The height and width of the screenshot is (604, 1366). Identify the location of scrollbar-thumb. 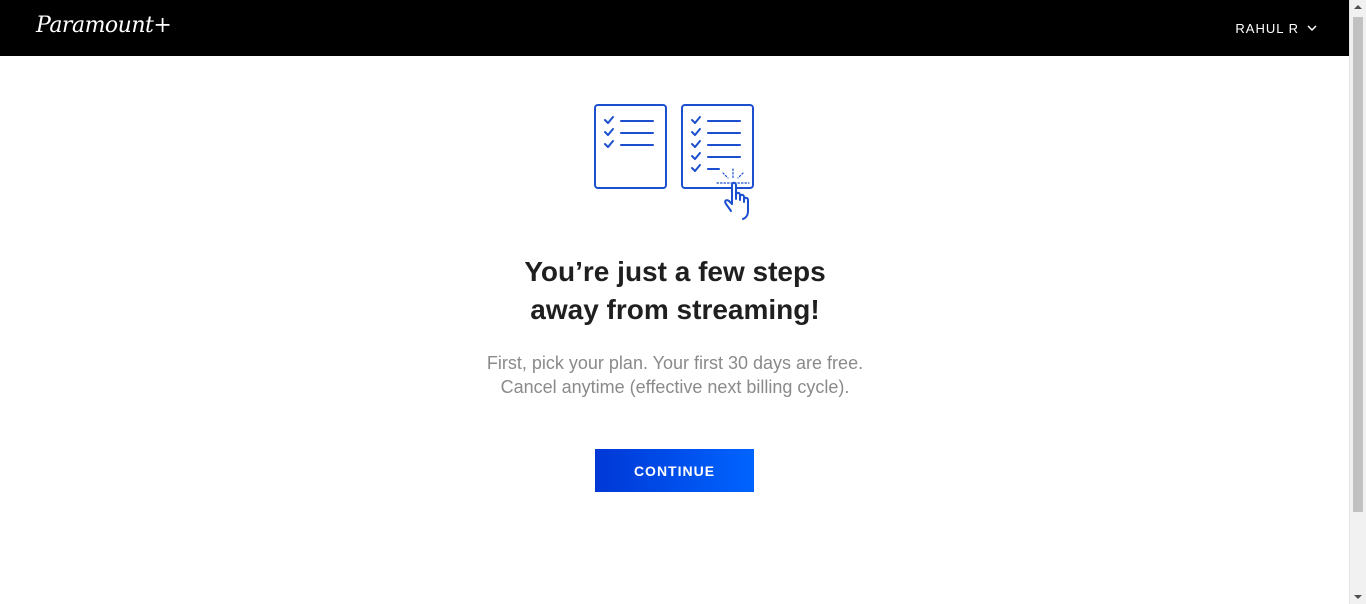
(1358, 264).